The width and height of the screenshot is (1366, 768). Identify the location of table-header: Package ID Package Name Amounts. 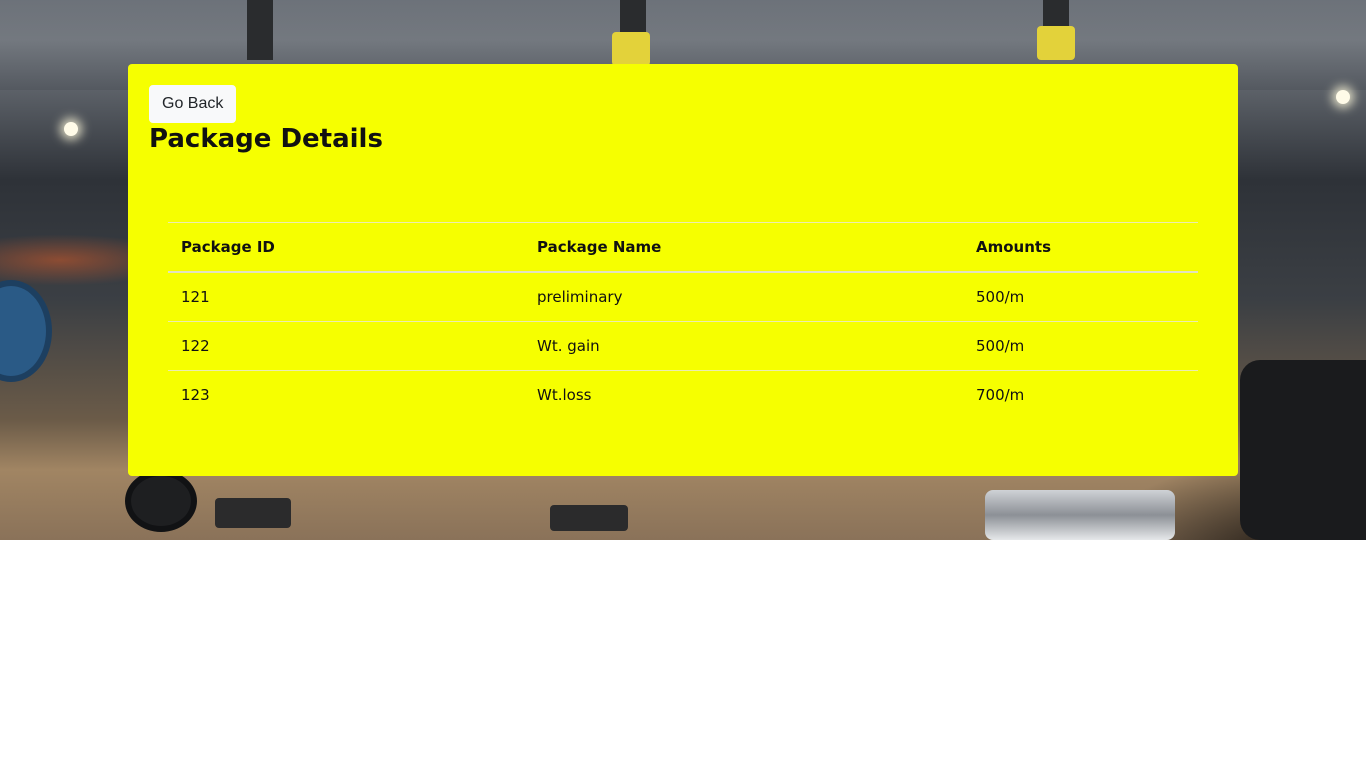
(683, 247).